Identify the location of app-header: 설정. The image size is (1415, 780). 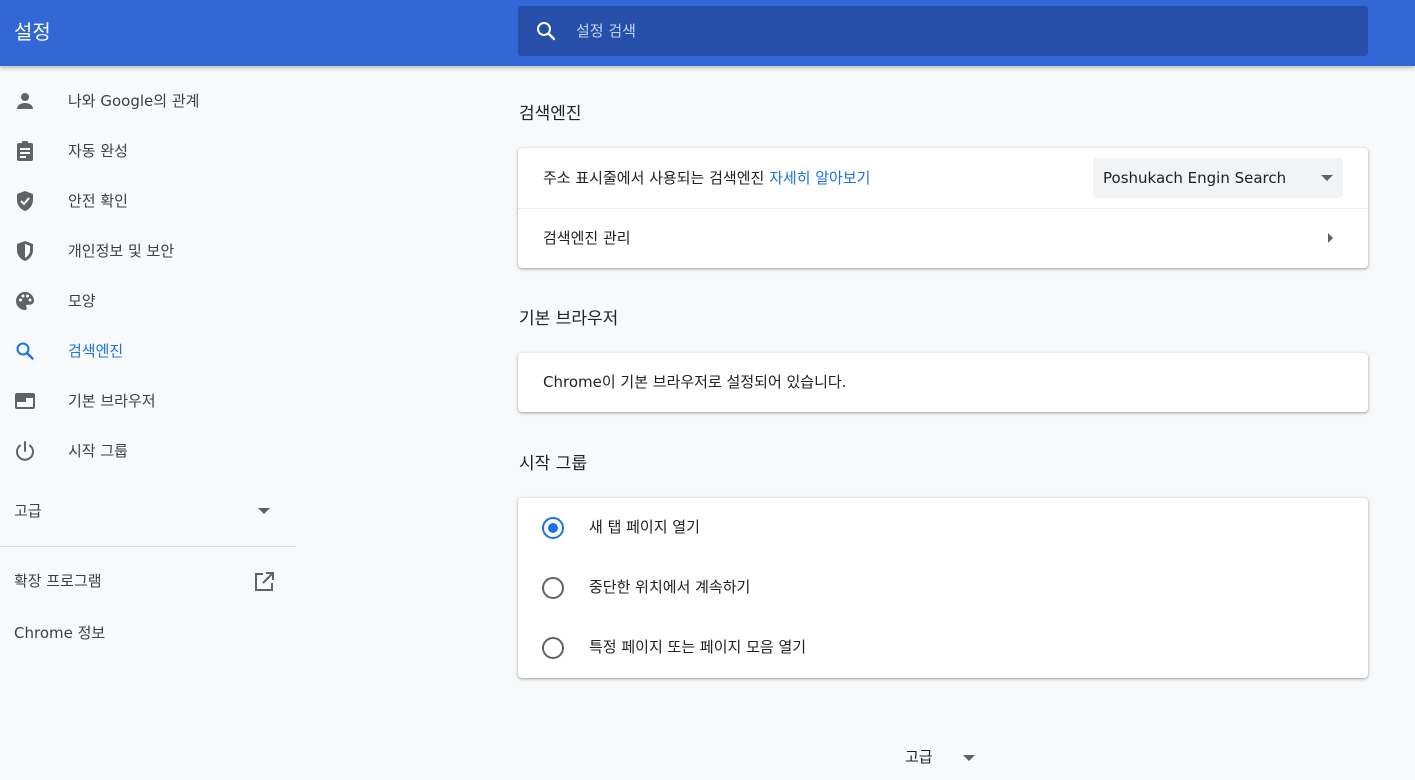
(707, 33).